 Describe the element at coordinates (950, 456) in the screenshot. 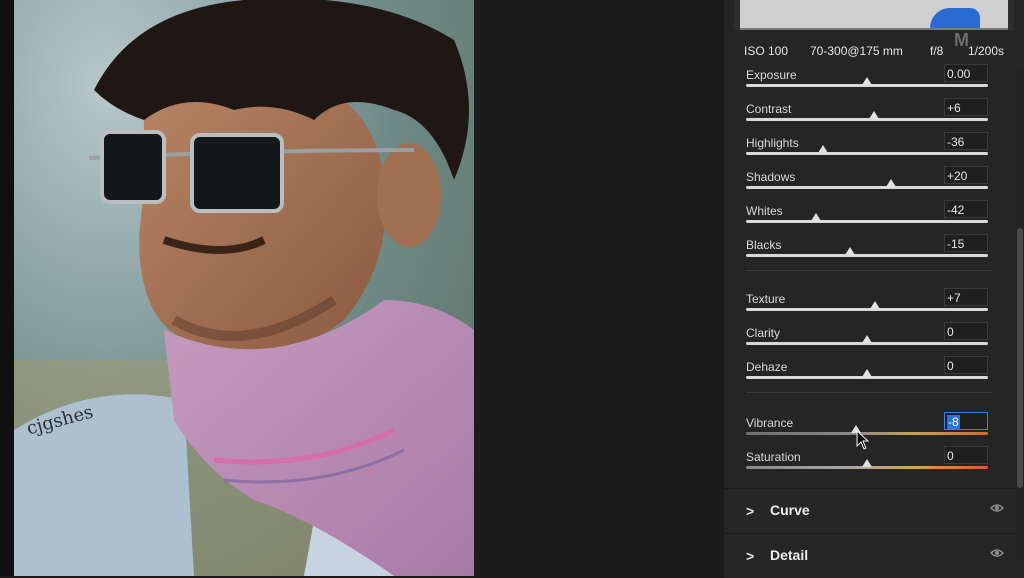

I see `saturation-value-text: 0` at that location.